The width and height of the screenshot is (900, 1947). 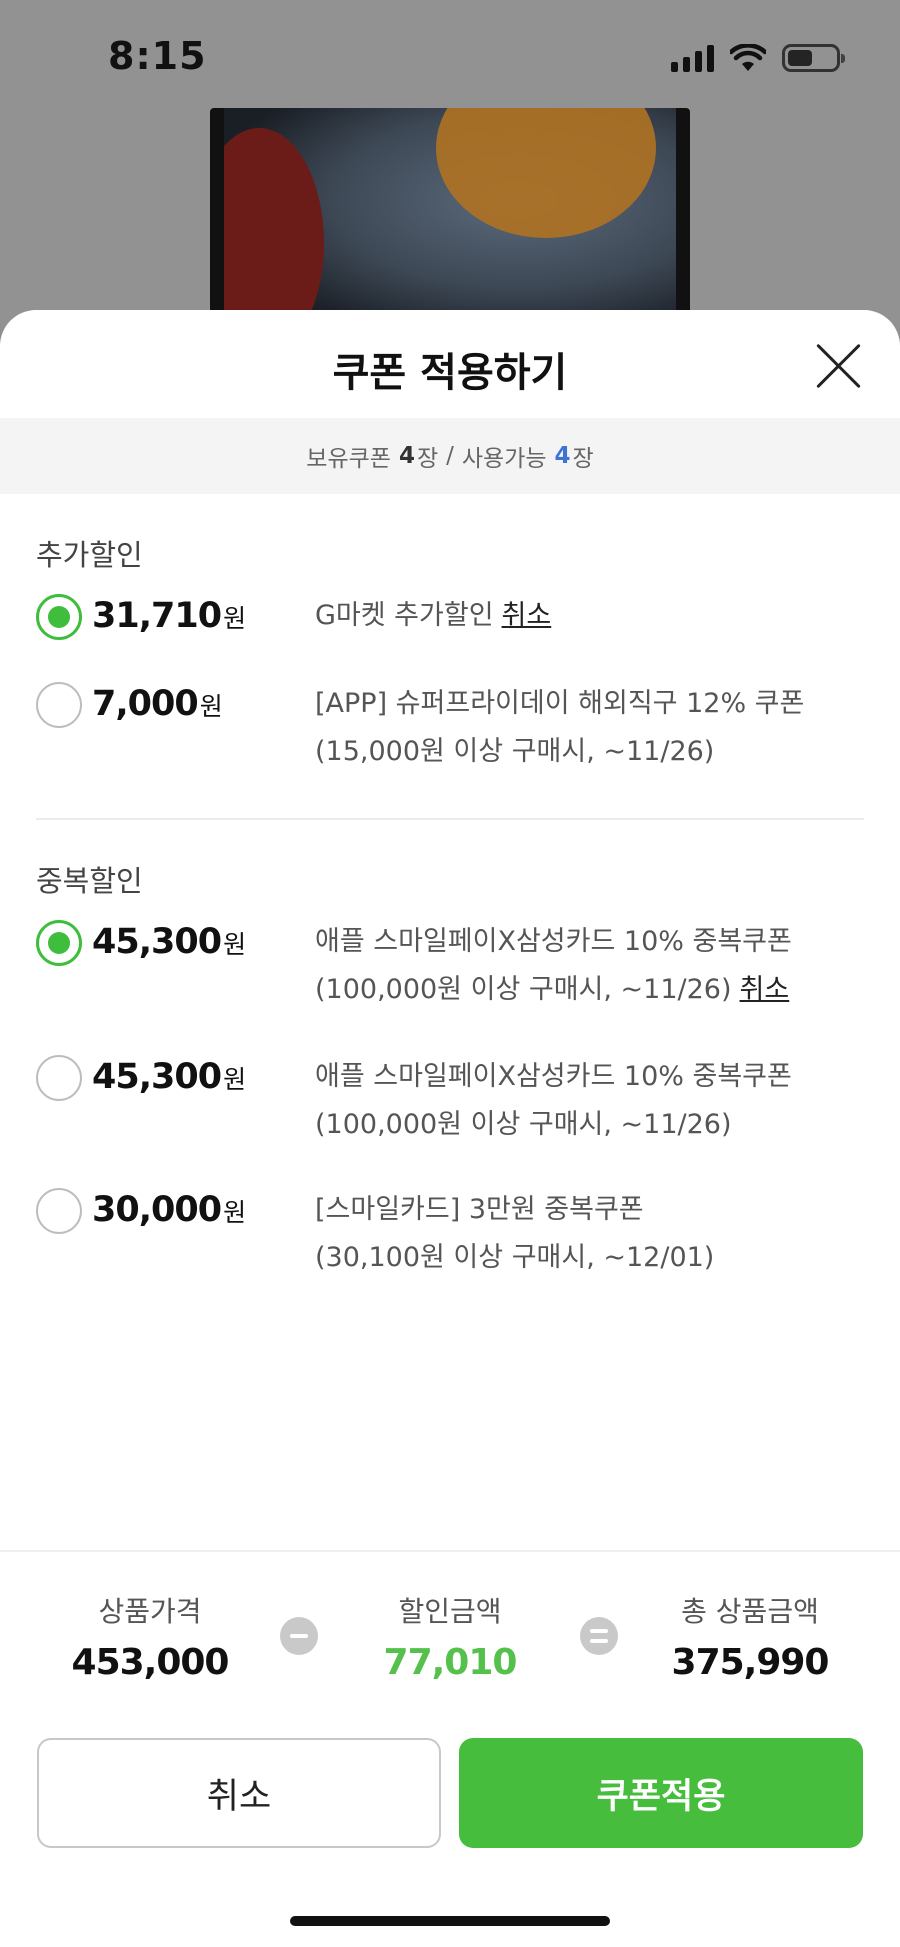 What do you see at coordinates (748, 57) in the screenshot?
I see `wifi-icon` at bounding box center [748, 57].